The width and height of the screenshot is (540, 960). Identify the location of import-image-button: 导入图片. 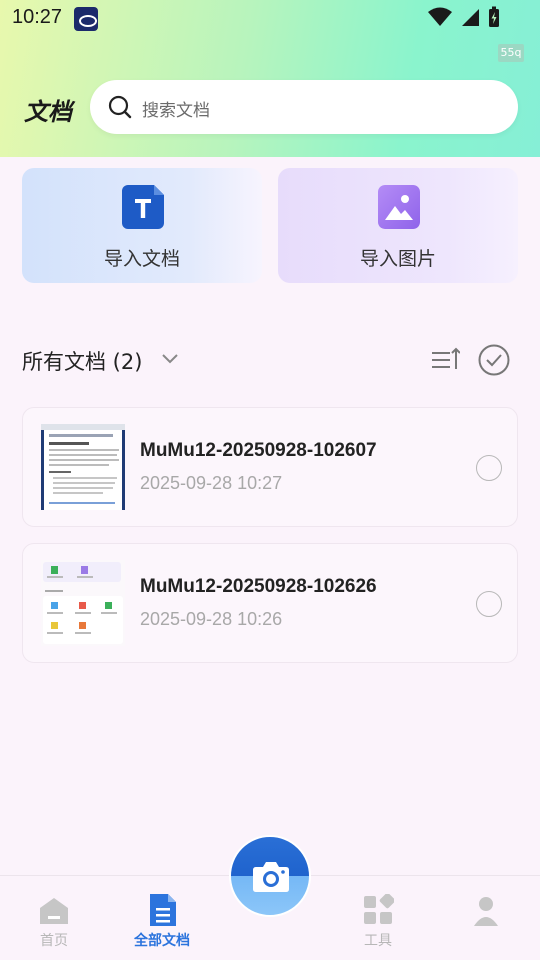
(398, 225).